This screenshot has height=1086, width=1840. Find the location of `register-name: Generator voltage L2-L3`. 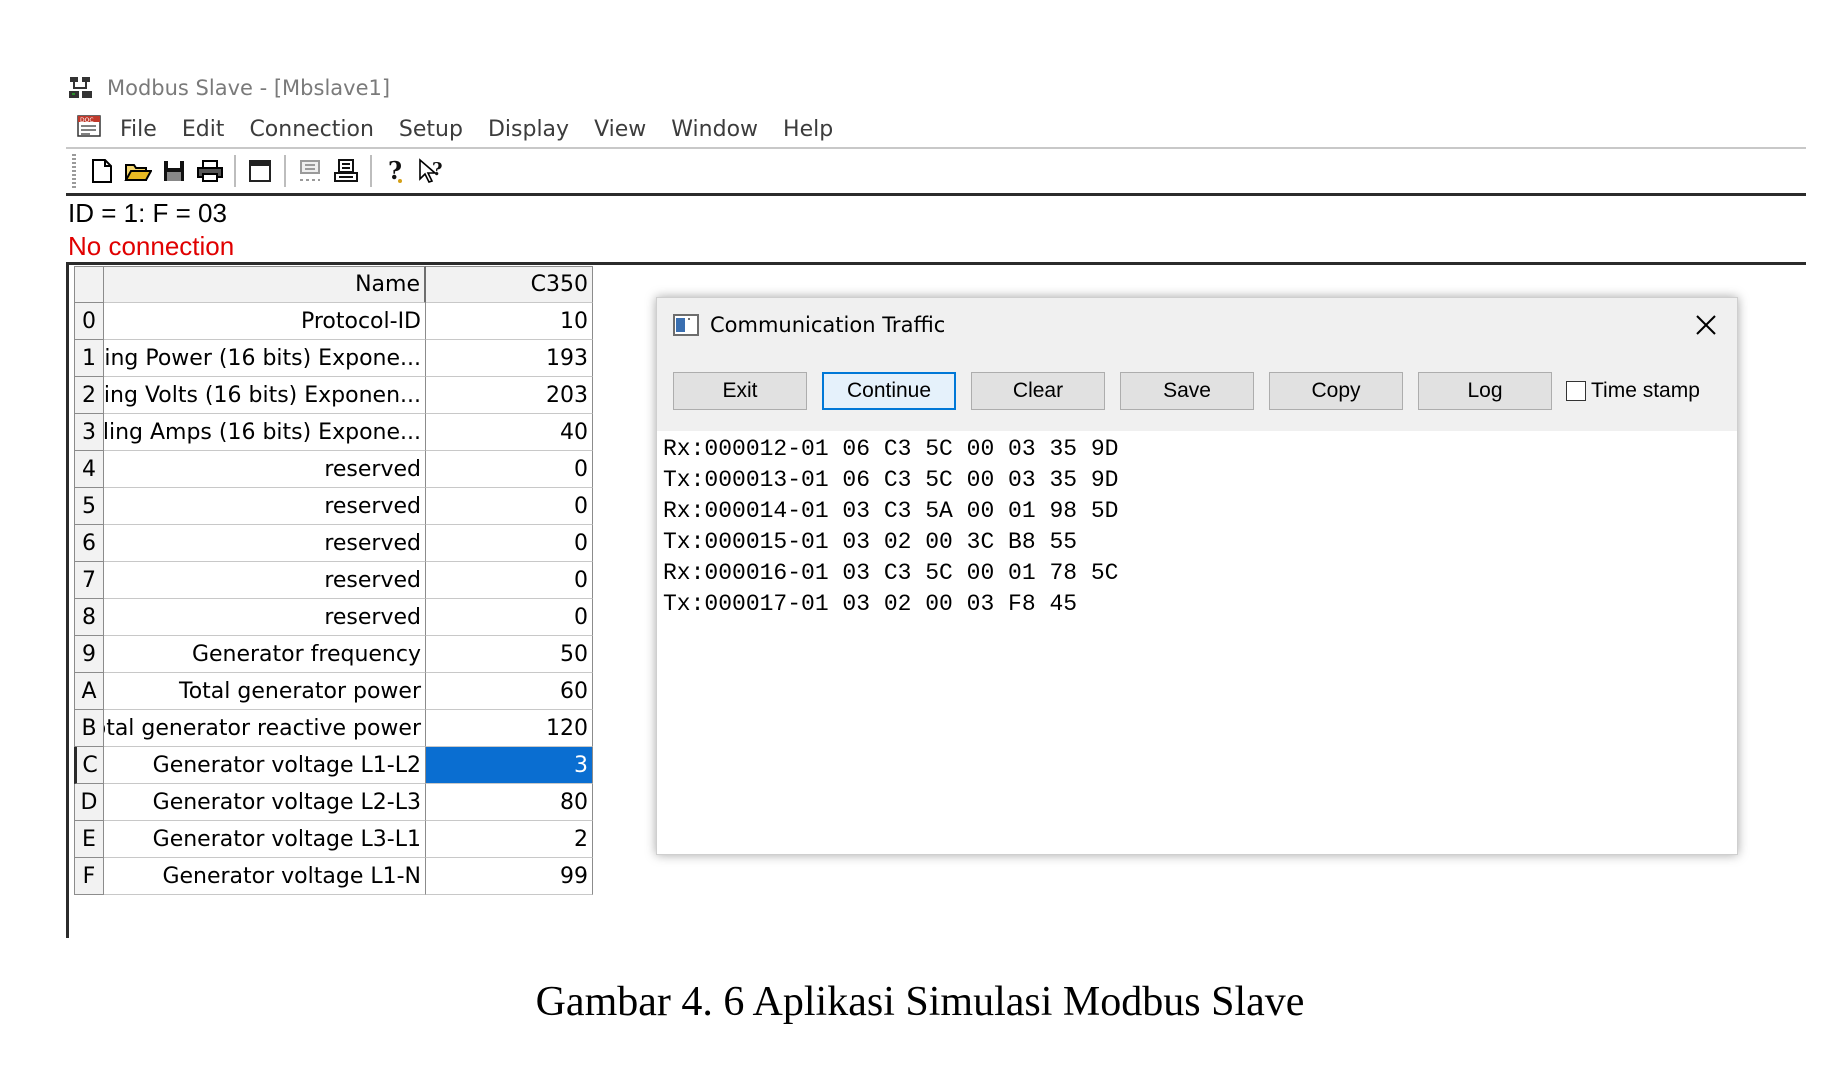

register-name: Generator voltage L2-L3 is located at coordinates (265, 802).